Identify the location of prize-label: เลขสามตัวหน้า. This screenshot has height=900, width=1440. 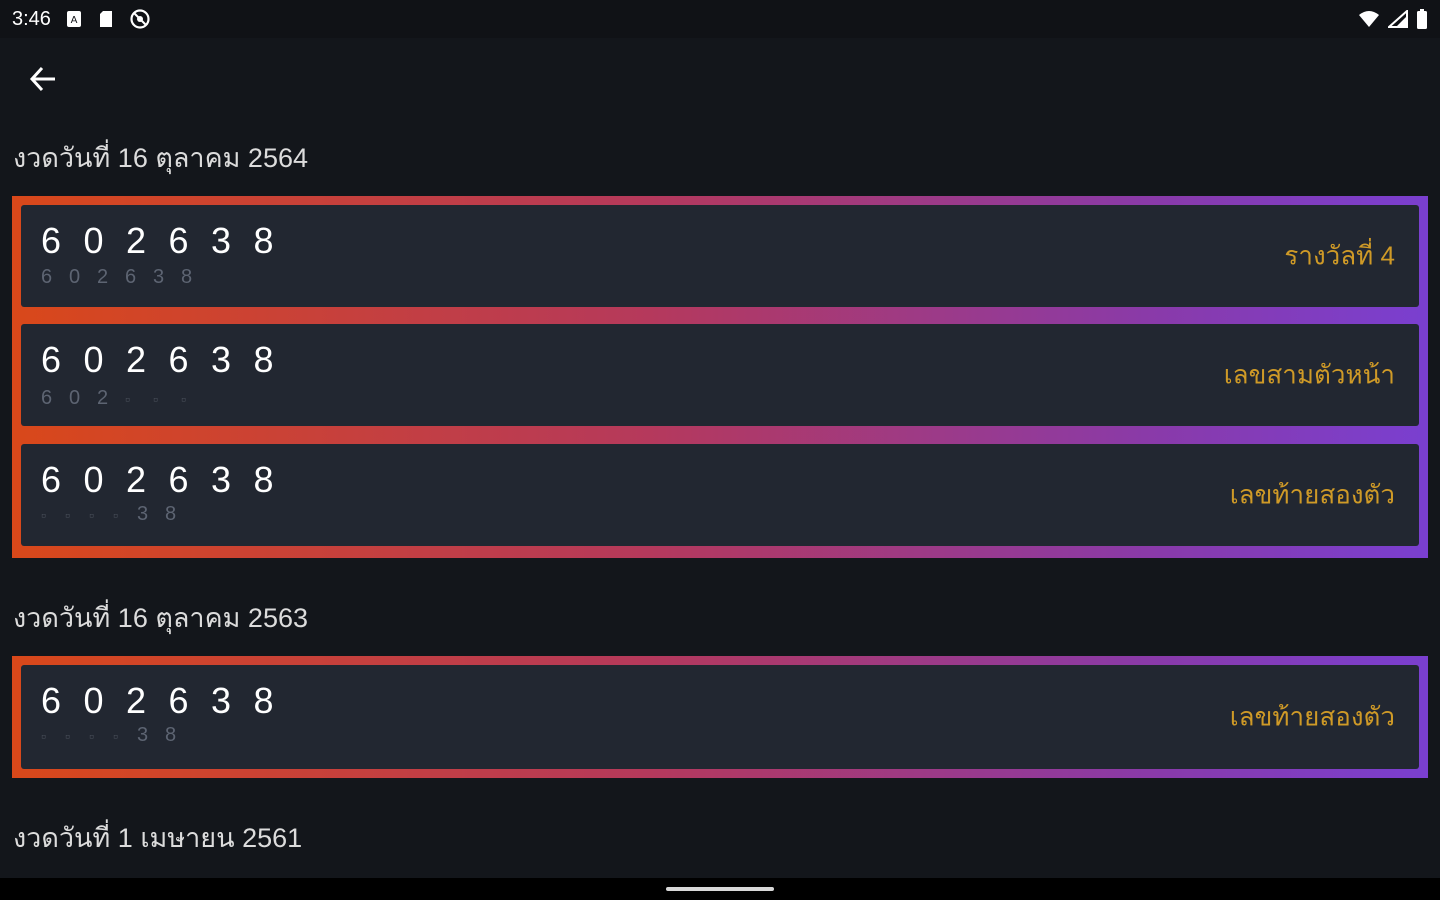
(1309, 374).